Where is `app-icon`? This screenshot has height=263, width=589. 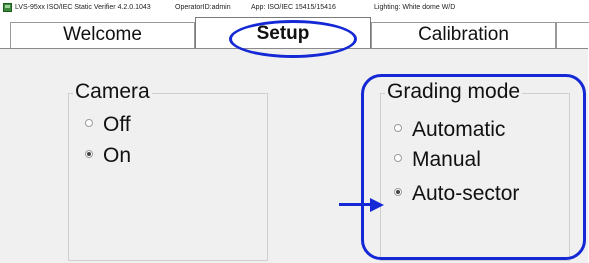 app-icon is located at coordinates (7, 7).